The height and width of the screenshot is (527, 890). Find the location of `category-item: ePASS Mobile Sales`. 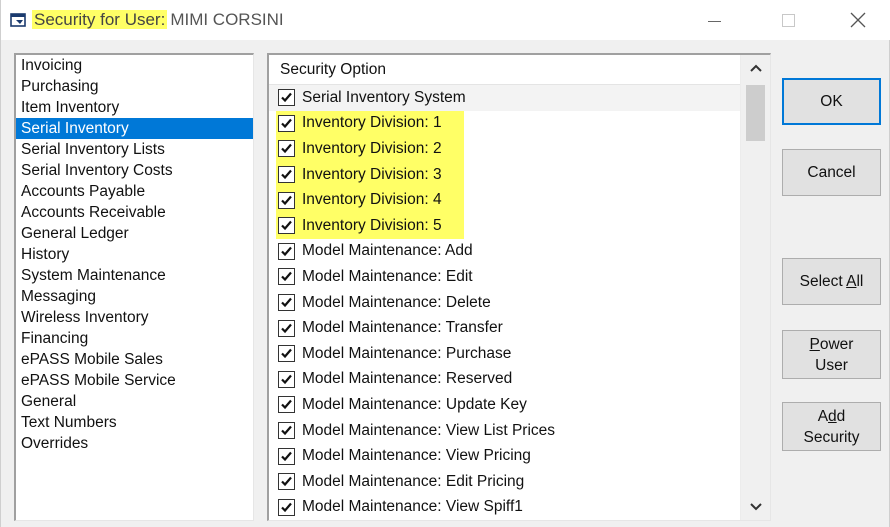

category-item: ePASS Mobile Sales is located at coordinates (134, 359).